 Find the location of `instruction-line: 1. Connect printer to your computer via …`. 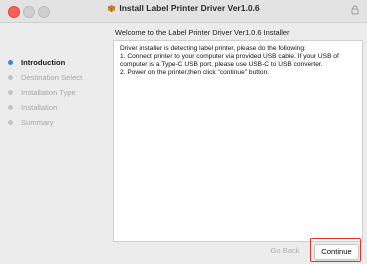

instruction-line: 1. Connect printer to your computer via … is located at coordinates (229, 60).